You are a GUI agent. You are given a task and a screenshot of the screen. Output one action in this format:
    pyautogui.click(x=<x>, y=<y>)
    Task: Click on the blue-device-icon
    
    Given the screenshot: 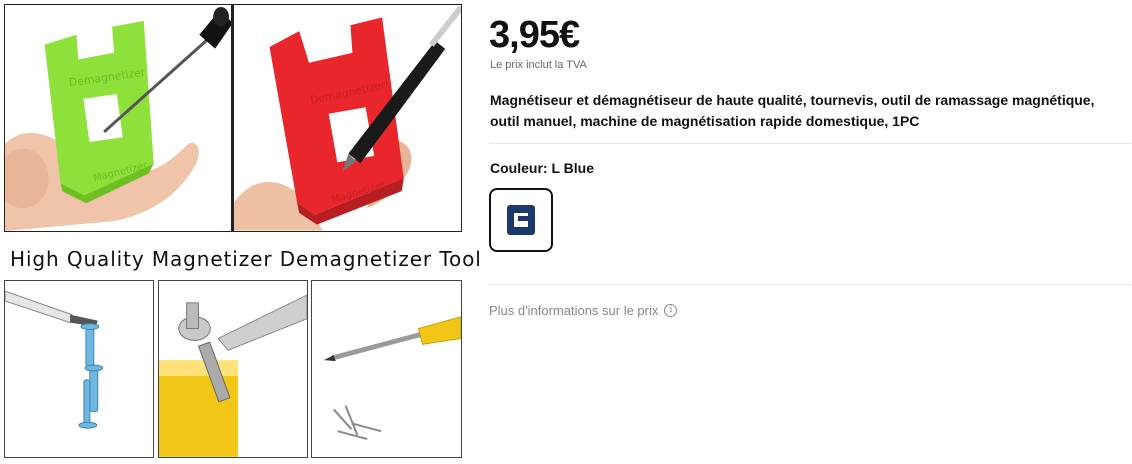 What is the action you would take?
    pyautogui.click(x=521, y=220)
    